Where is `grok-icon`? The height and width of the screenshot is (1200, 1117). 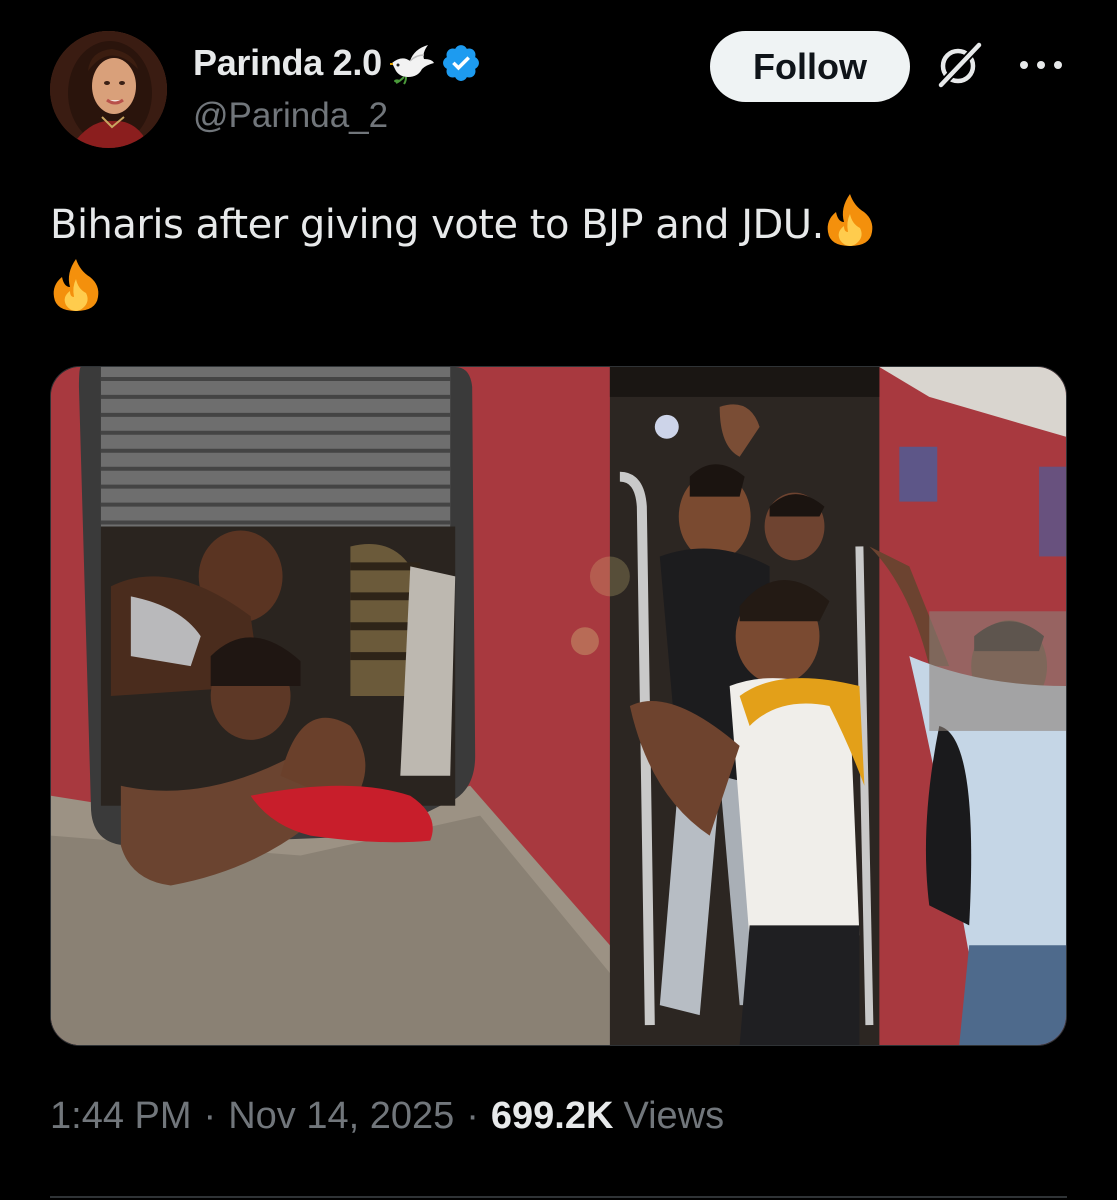 grok-icon is located at coordinates (959, 65).